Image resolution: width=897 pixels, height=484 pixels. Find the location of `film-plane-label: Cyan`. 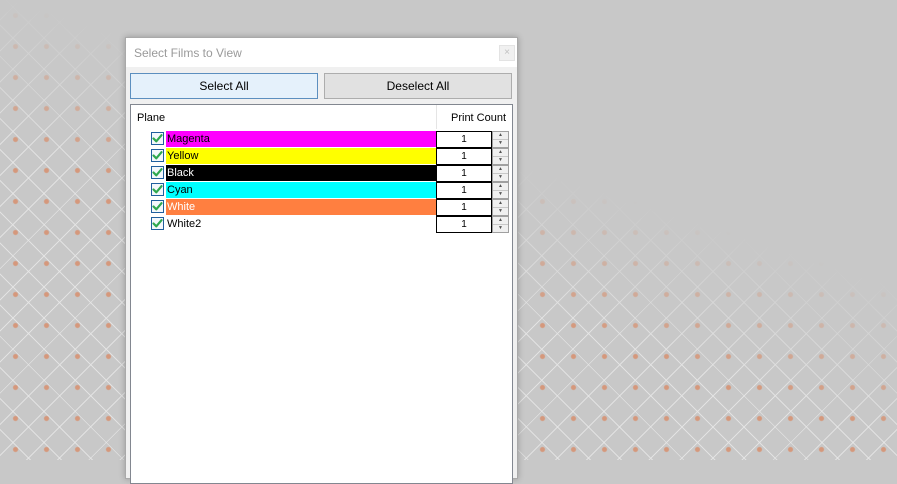

film-plane-label: Cyan is located at coordinates (301, 190).